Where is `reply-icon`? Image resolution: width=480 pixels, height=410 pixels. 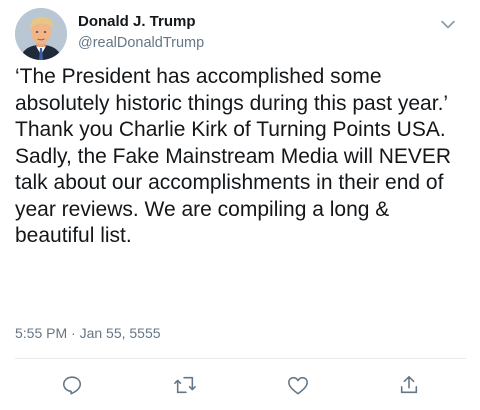
reply-icon is located at coordinates (72, 385).